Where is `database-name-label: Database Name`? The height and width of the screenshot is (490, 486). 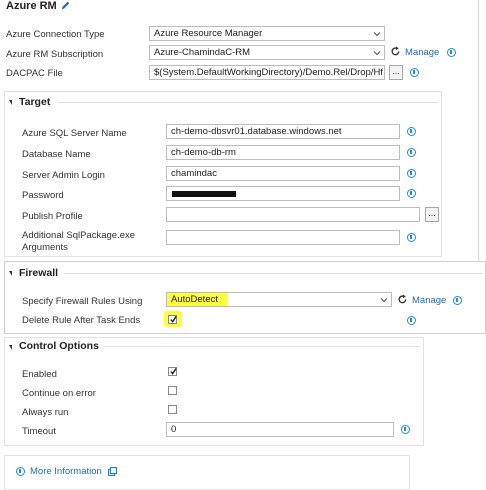
database-name-label: Database Name is located at coordinates (56, 154).